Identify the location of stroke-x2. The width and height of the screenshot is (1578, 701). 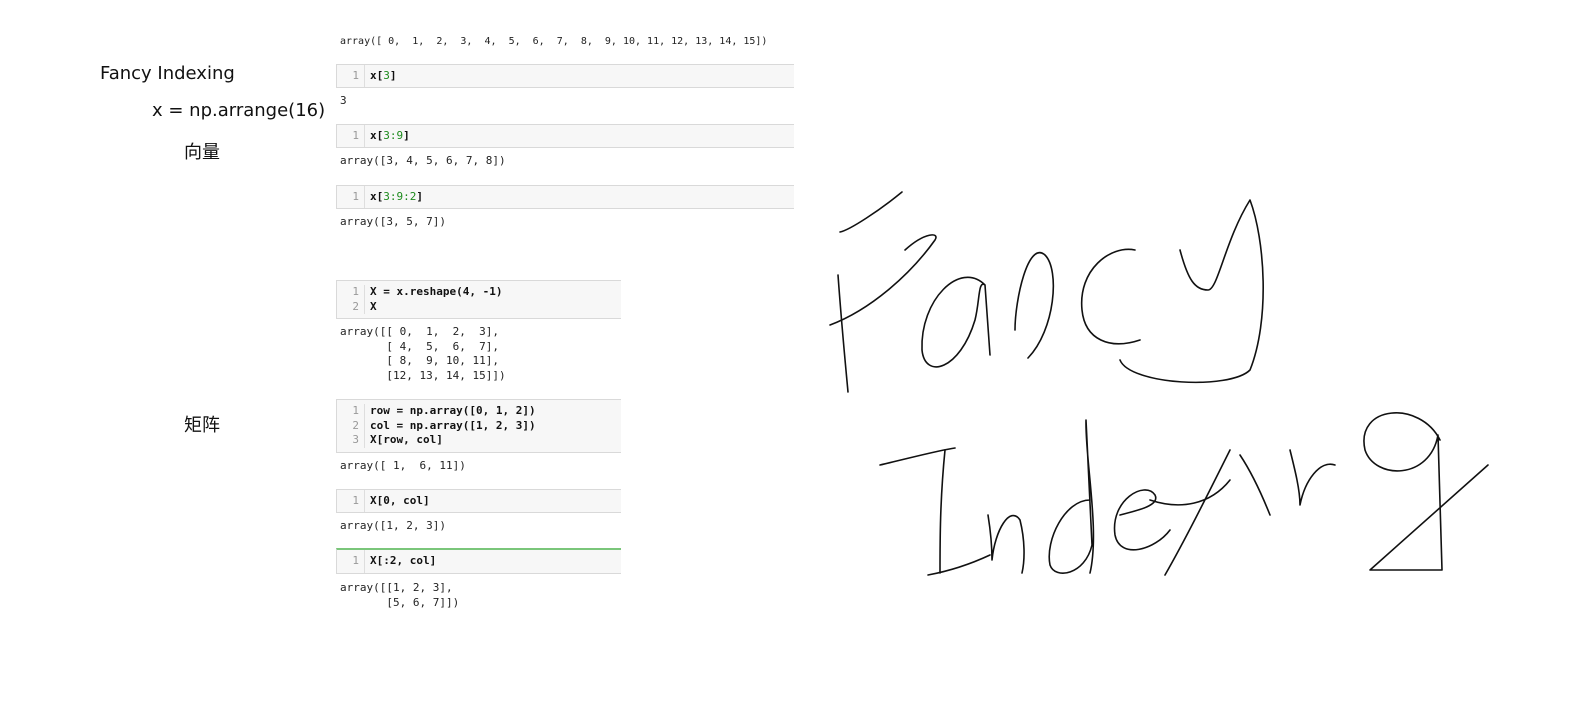
(1197, 512).